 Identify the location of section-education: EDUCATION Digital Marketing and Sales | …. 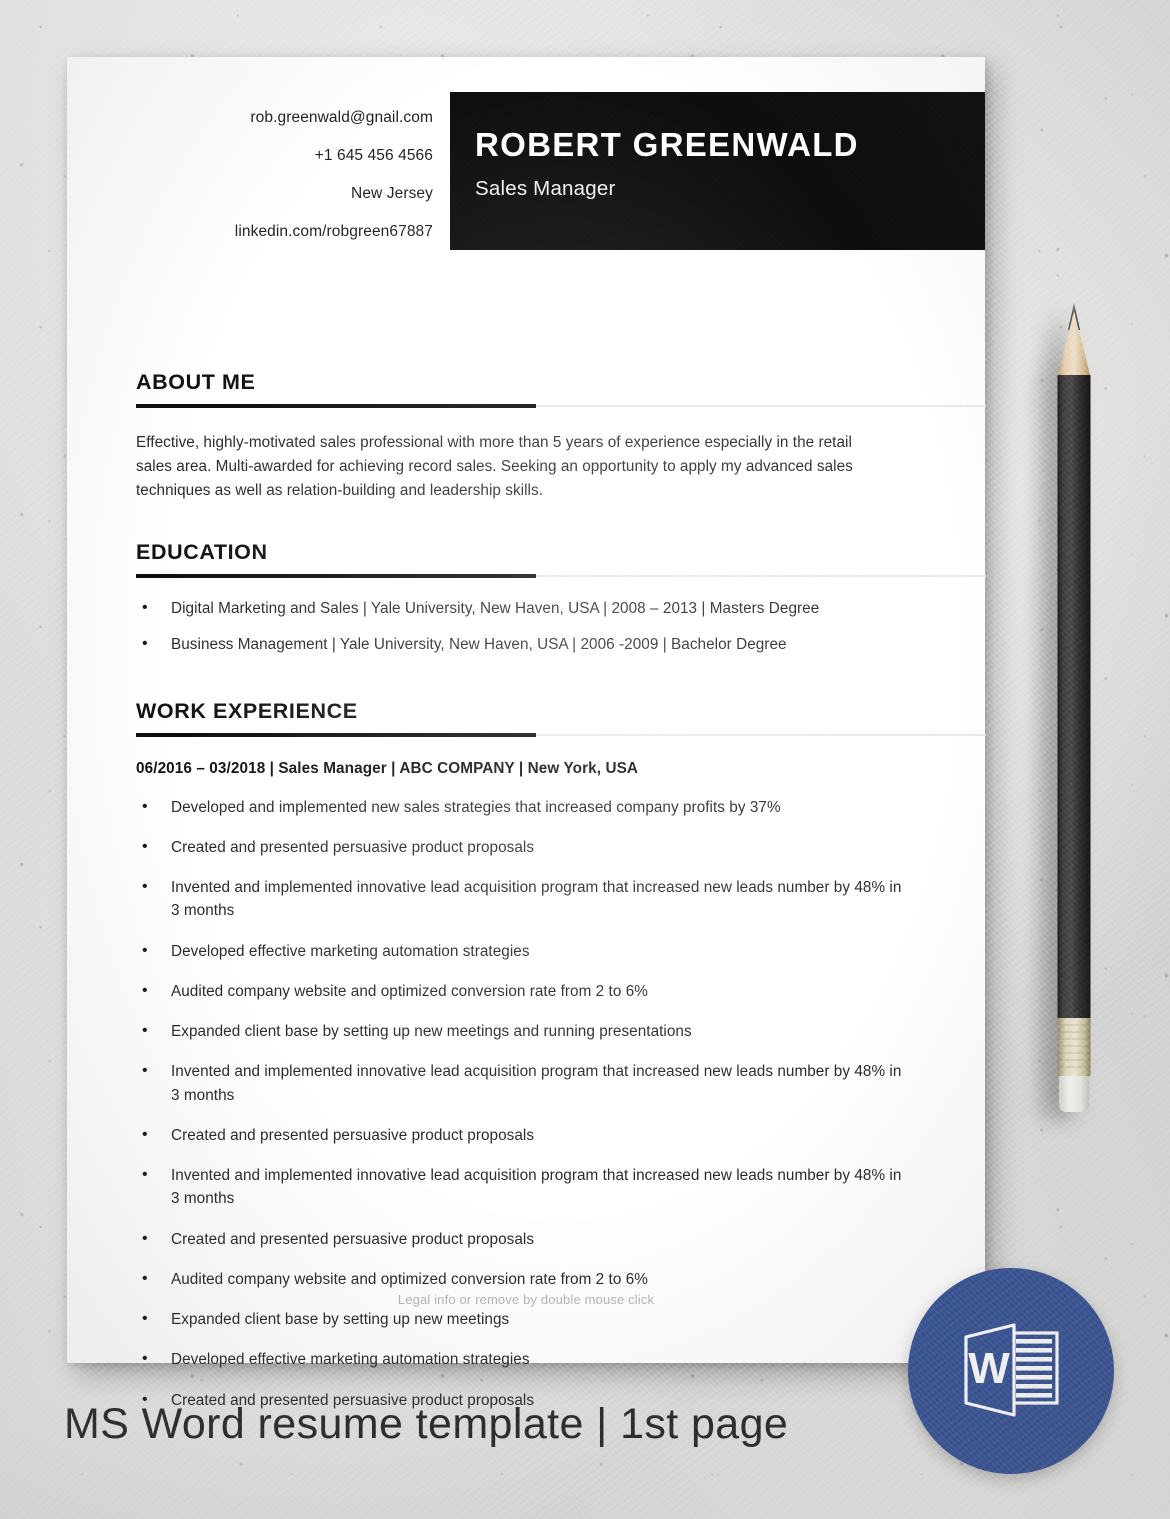
(561, 604).